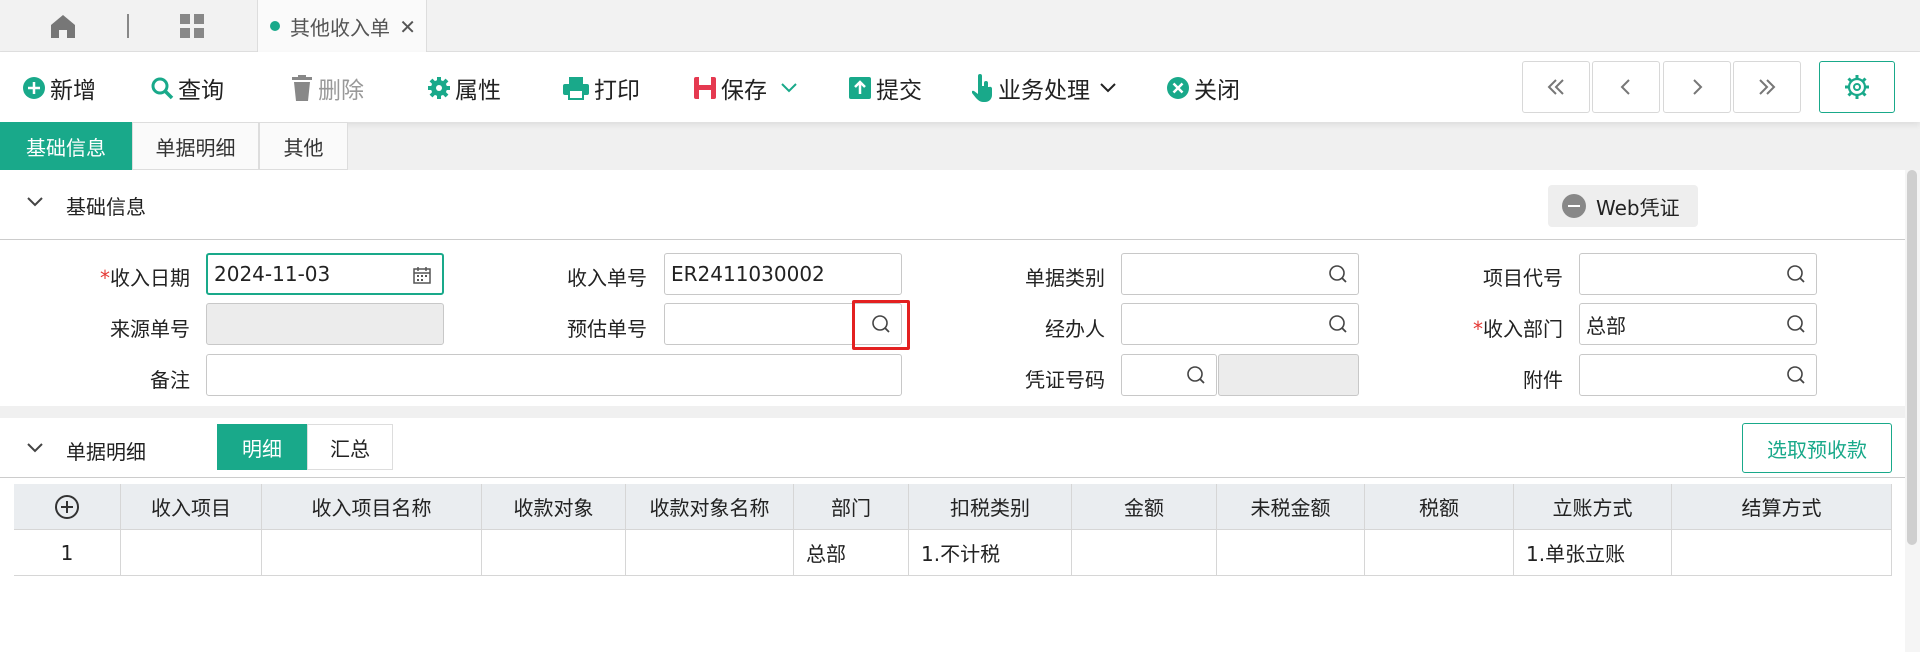  Describe the element at coordinates (960, 87) in the screenshot. I see `toolbar: 新增 查询 删除 属性 打印 保存 提交 业务处理 关闭` at that location.